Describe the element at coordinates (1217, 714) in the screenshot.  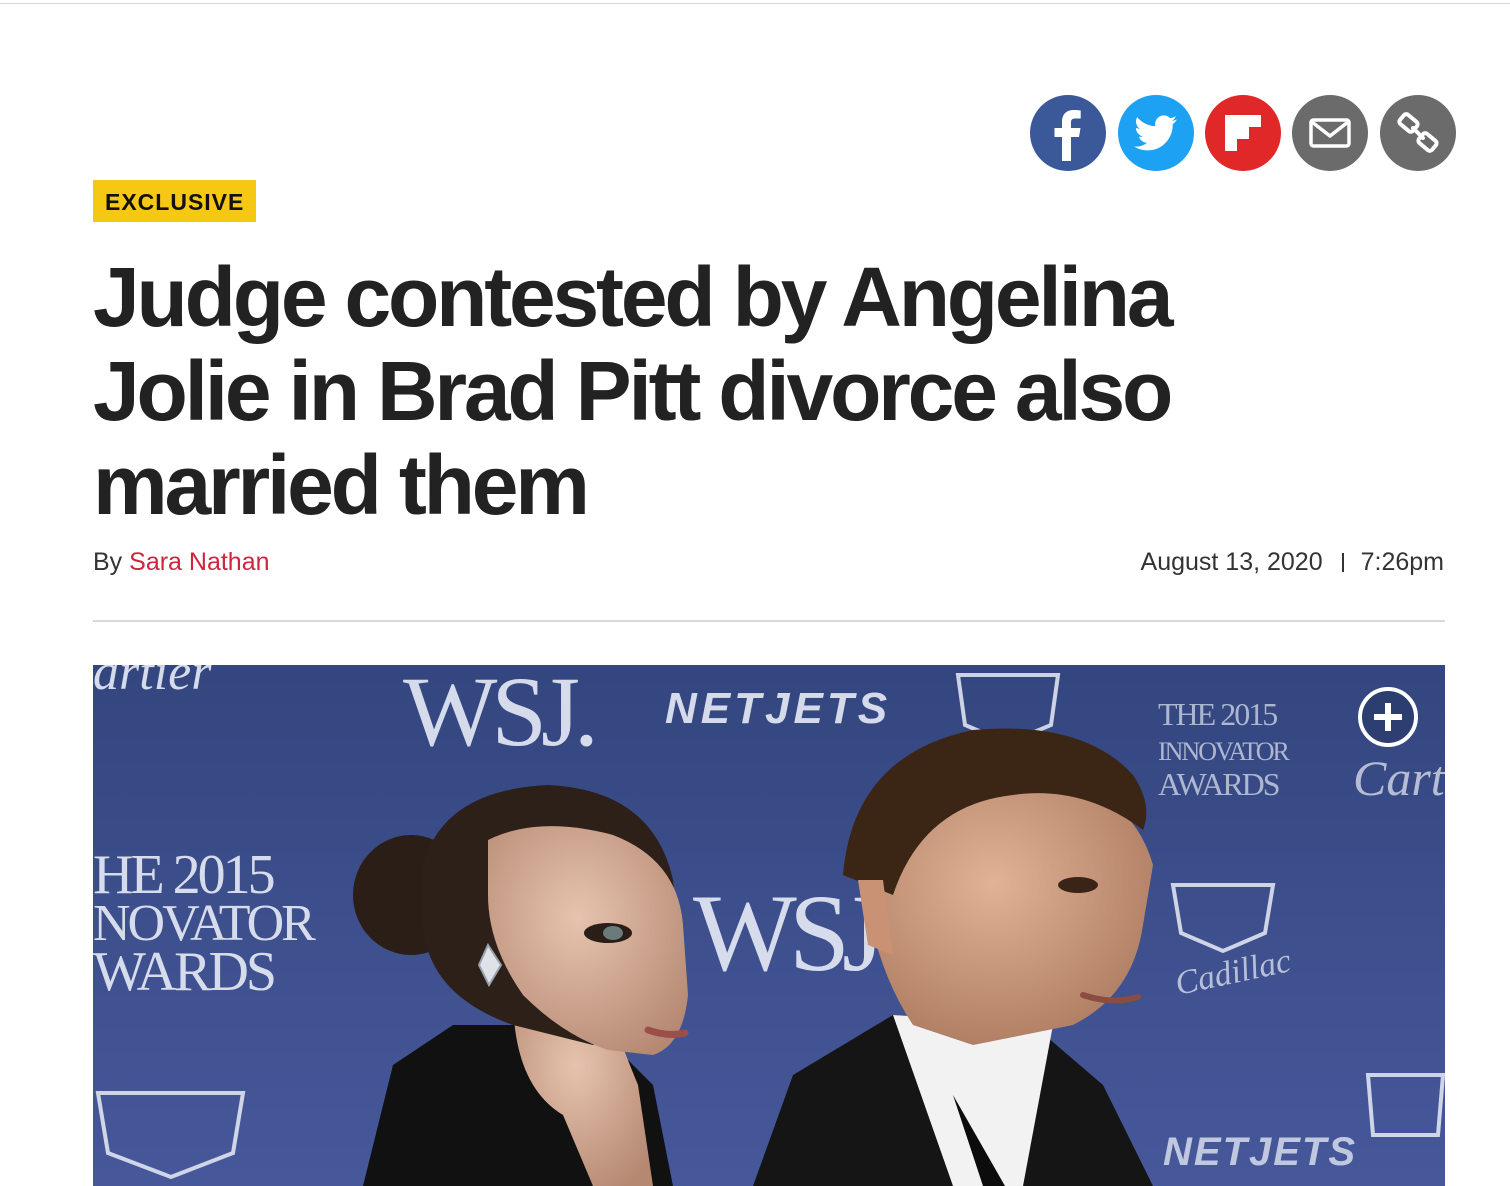
I see `awards-text-right-1: THE 2015` at that location.